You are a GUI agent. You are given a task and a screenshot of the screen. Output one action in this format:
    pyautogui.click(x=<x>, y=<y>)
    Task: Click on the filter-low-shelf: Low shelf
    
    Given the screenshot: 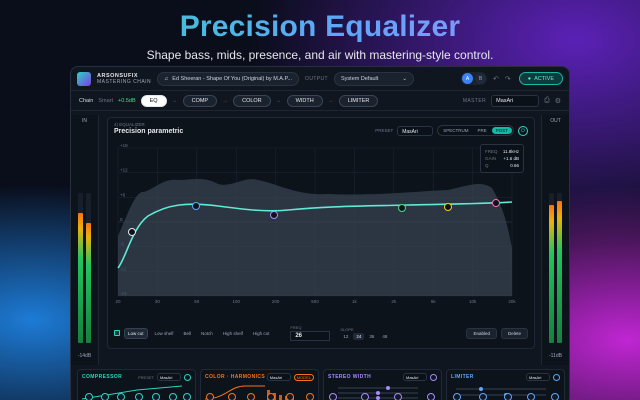 What is the action you would take?
    pyautogui.click(x=164, y=333)
    